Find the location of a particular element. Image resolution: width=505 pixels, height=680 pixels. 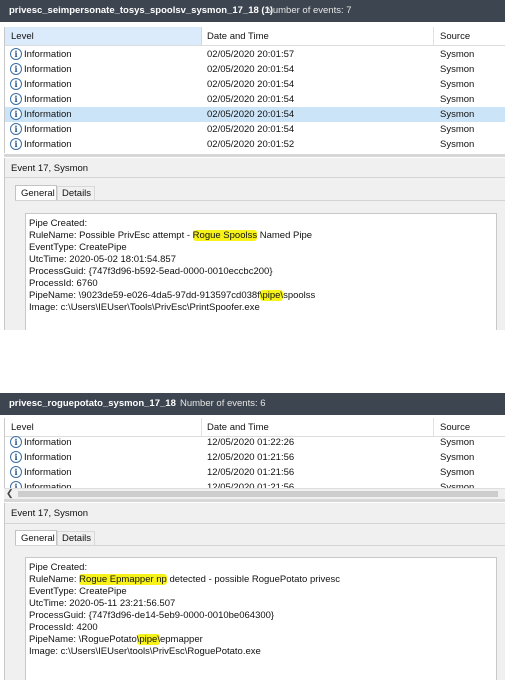

event-count: Number of events: 7 is located at coordinates (309, 10).